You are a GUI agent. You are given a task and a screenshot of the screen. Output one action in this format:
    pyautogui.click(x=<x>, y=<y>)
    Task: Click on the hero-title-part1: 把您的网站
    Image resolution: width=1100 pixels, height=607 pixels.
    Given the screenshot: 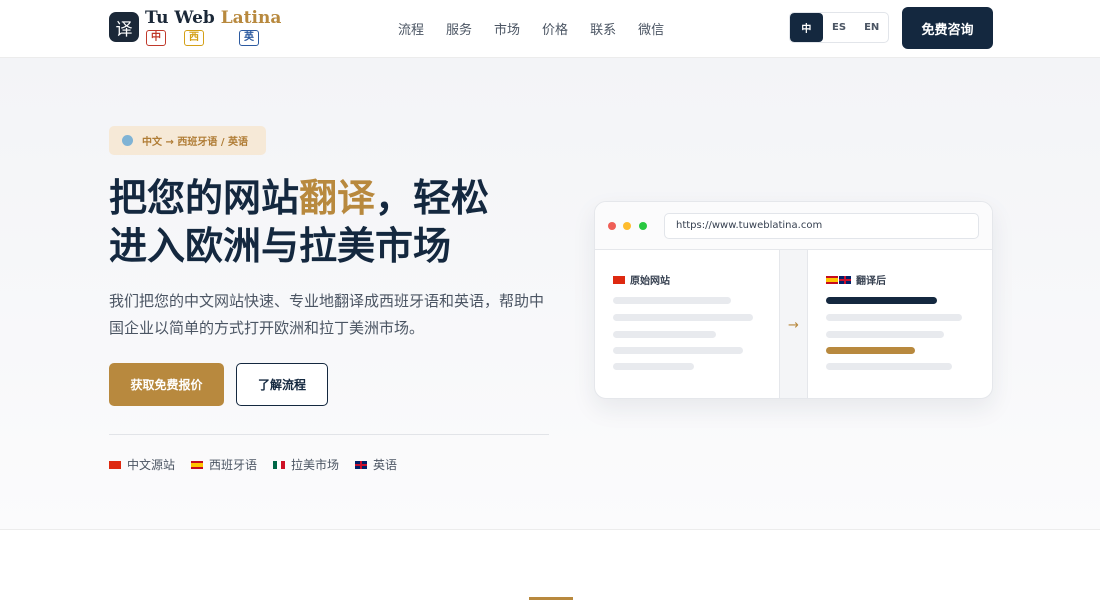 What is the action you would take?
    pyautogui.click(x=204, y=197)
    